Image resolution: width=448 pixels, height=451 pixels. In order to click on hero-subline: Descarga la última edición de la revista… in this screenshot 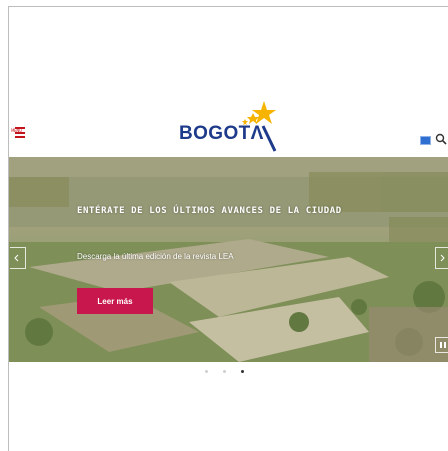, I will do `click(155, 256)`.